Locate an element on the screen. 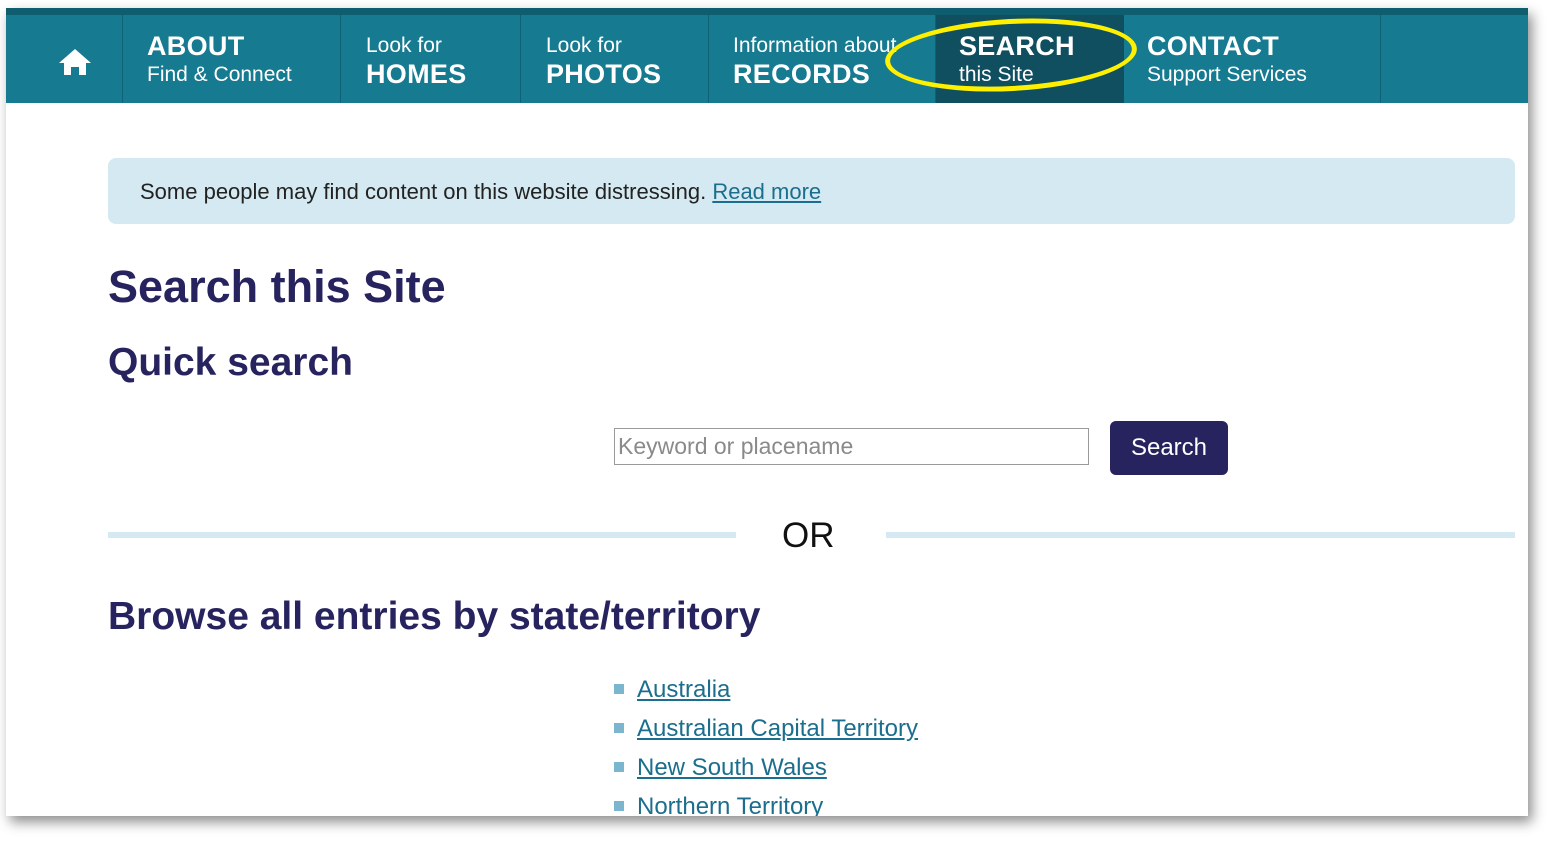 Image resolution: width=1561 pixels, height=845 pixels. nav-records-title: RECORDS is located at coordinates (802, 74).